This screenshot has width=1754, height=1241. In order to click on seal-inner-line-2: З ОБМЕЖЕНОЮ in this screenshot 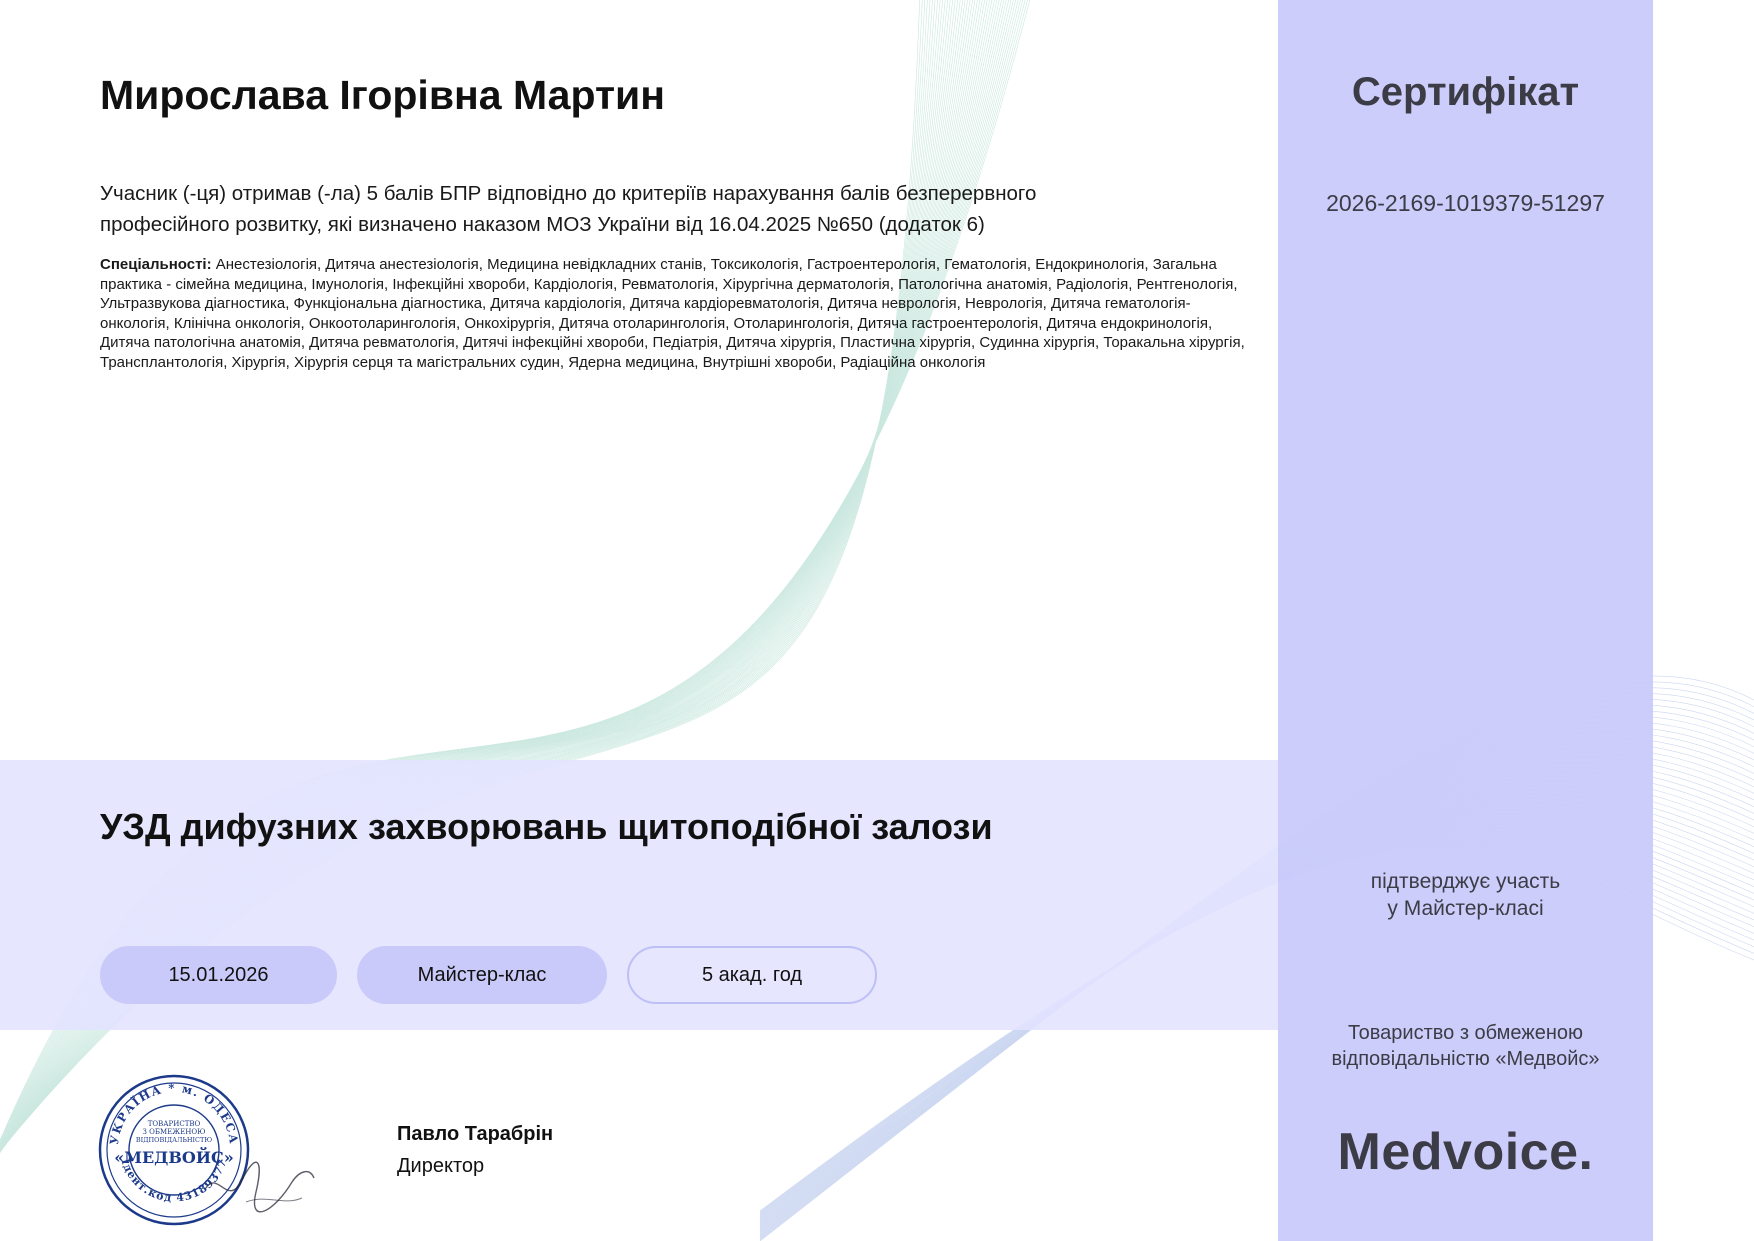, I will do `click(174, 1132)`.